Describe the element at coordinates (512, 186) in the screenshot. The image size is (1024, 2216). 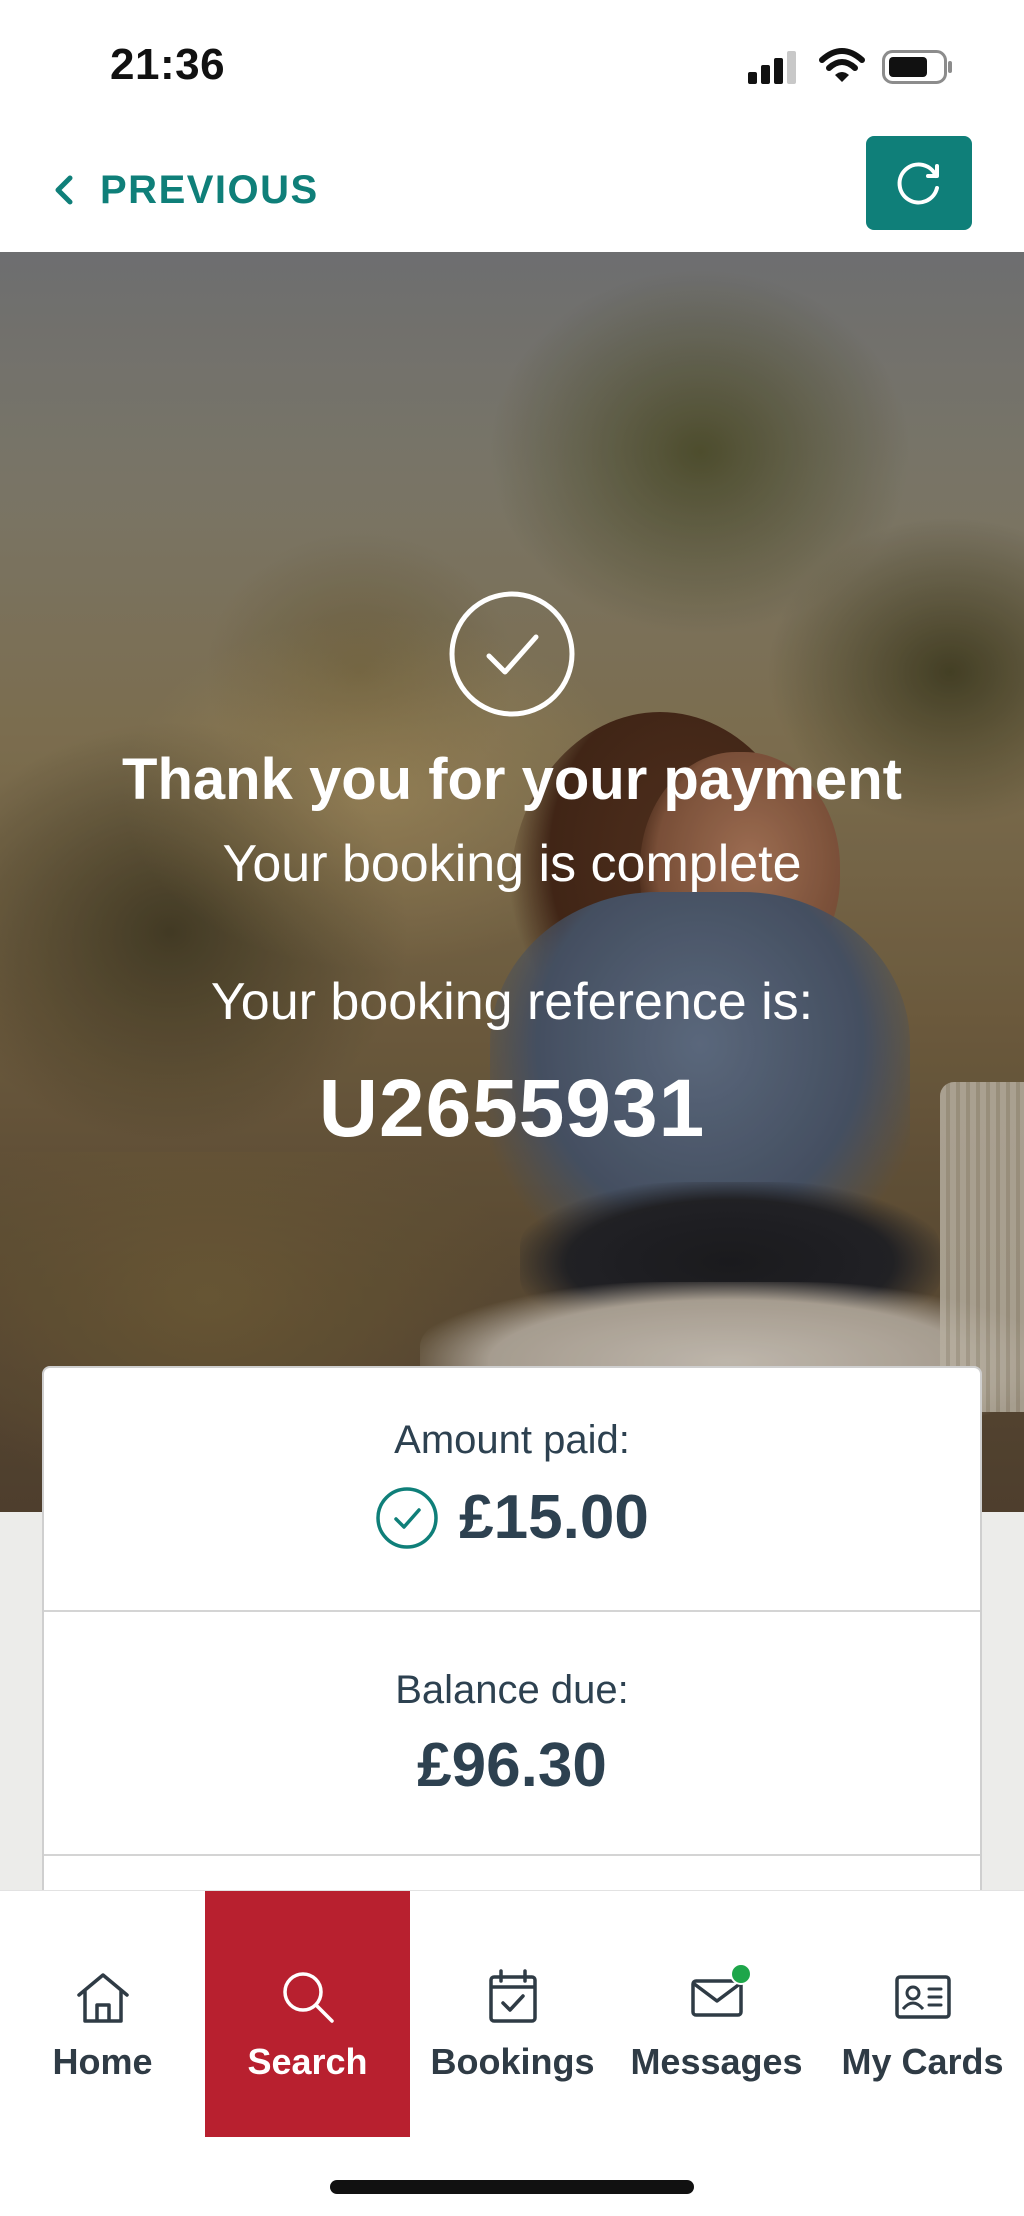
I see `nav-header: PREVIOUS` at that location.